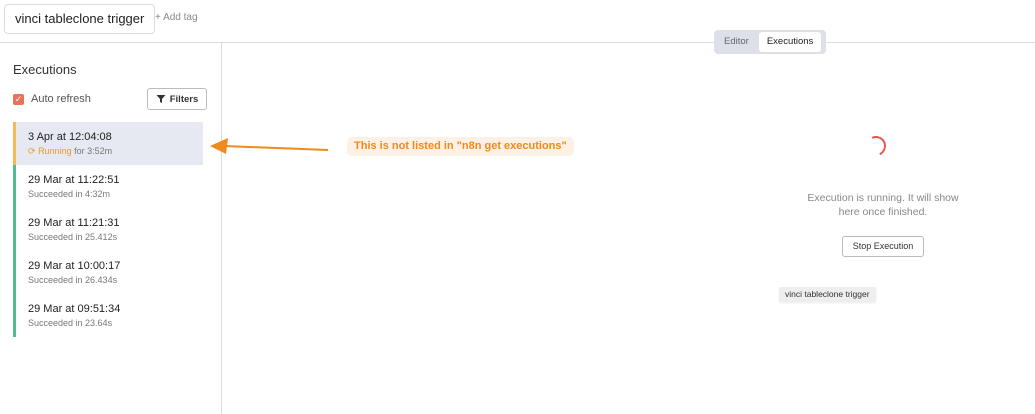  What do you see at coordinates (790, 42) in the screenshot?
I see `tab-executions: Executions` at bounding box center [790, 42].